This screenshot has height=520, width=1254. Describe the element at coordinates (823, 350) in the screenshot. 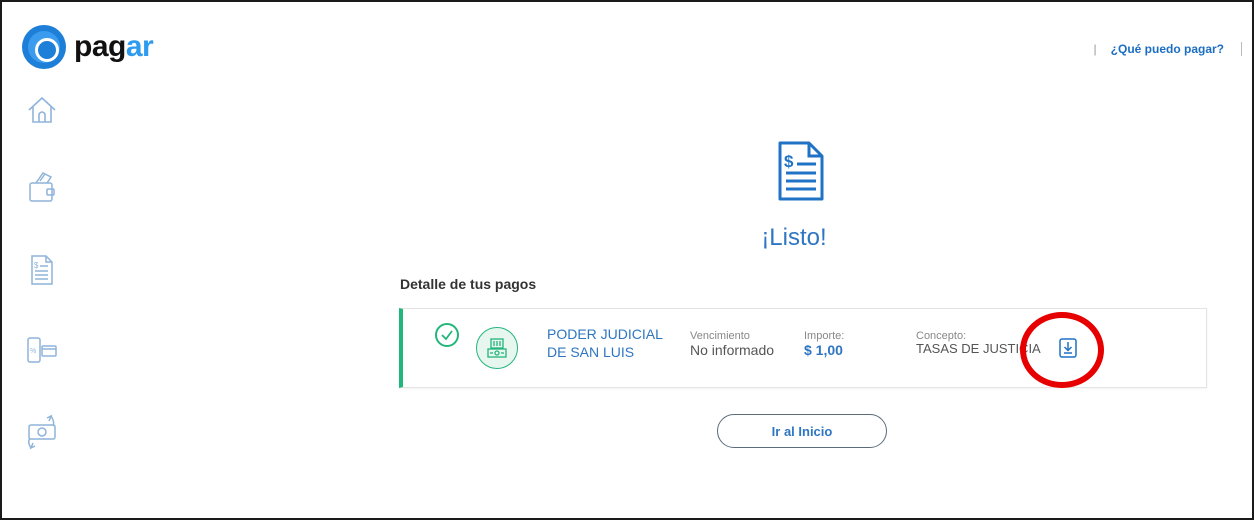

I see `amount-value: $ 1,00` at that location.